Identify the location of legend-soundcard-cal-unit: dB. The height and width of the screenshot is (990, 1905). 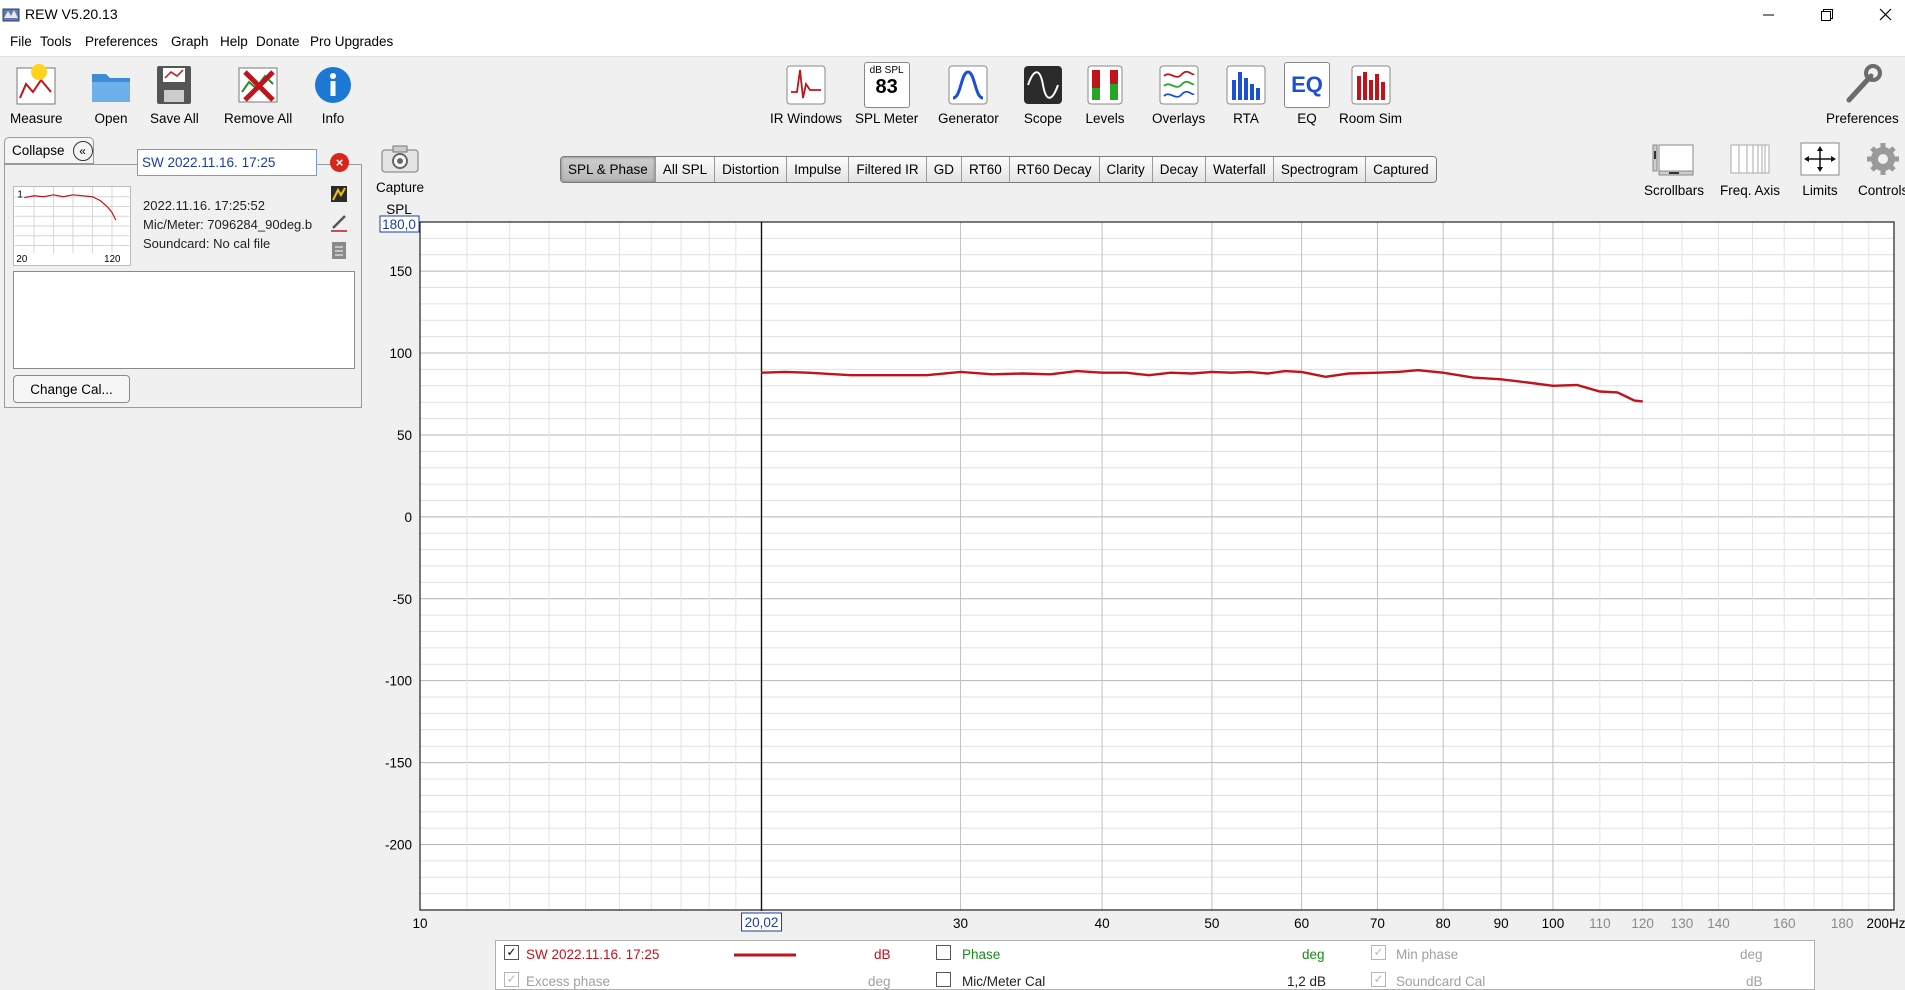
(1754, 981).